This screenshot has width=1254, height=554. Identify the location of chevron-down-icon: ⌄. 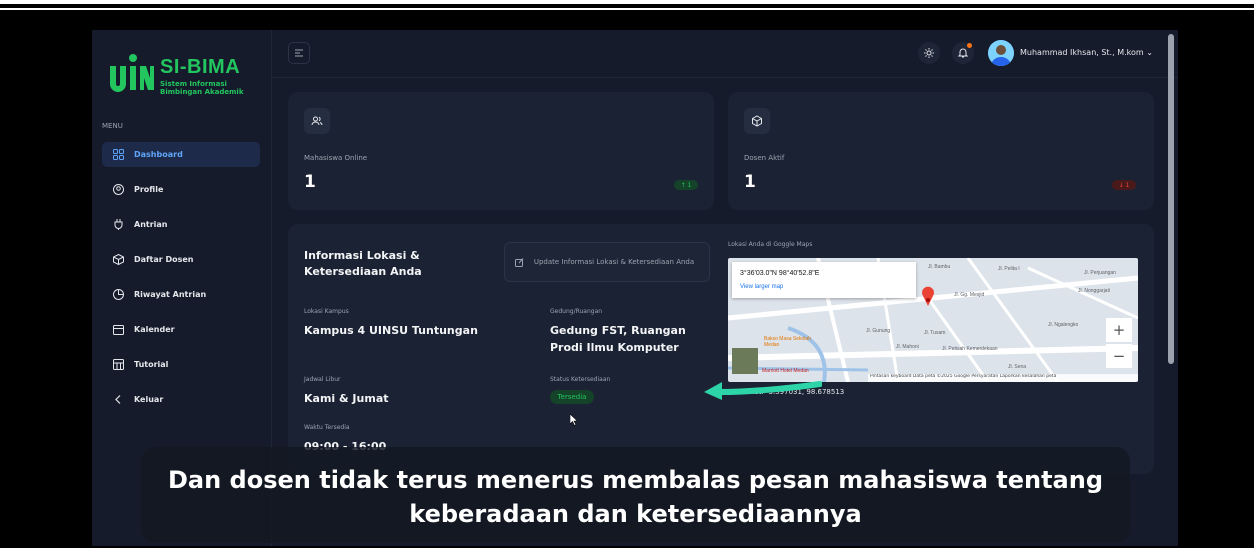
(1149, 52).